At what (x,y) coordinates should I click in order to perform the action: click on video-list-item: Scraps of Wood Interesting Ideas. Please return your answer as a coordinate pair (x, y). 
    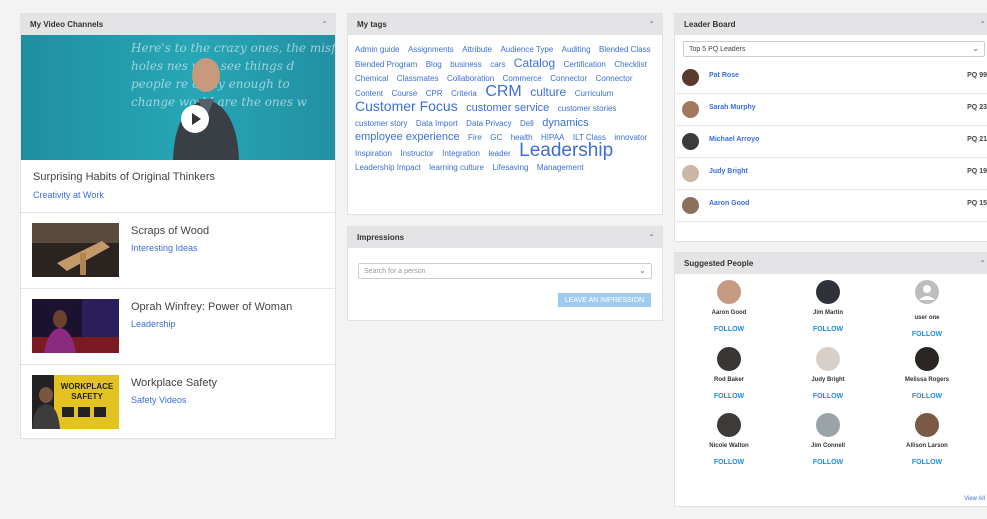
    Looking at the image, I should click on (178, 250).